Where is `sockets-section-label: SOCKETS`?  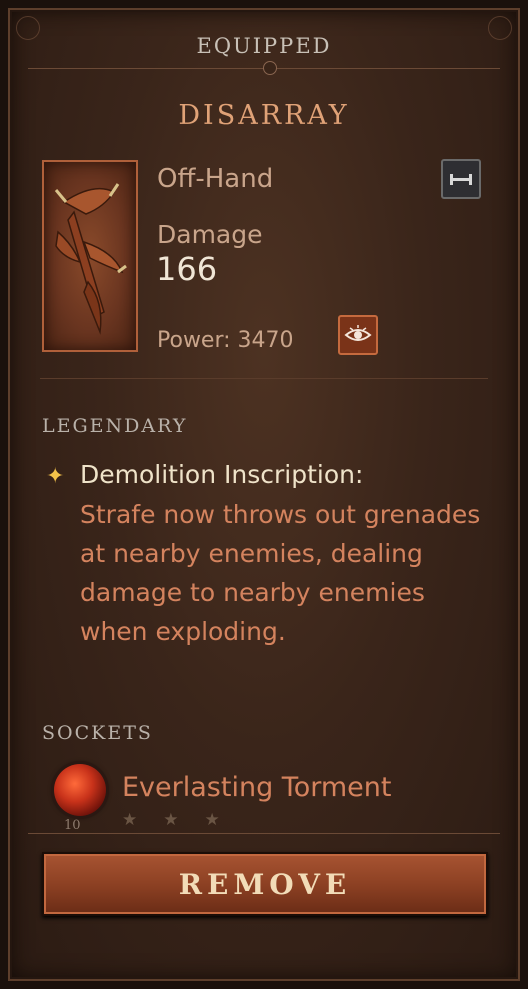 sockets-section-label: SOCKETS is located at coordinates (97, 733).